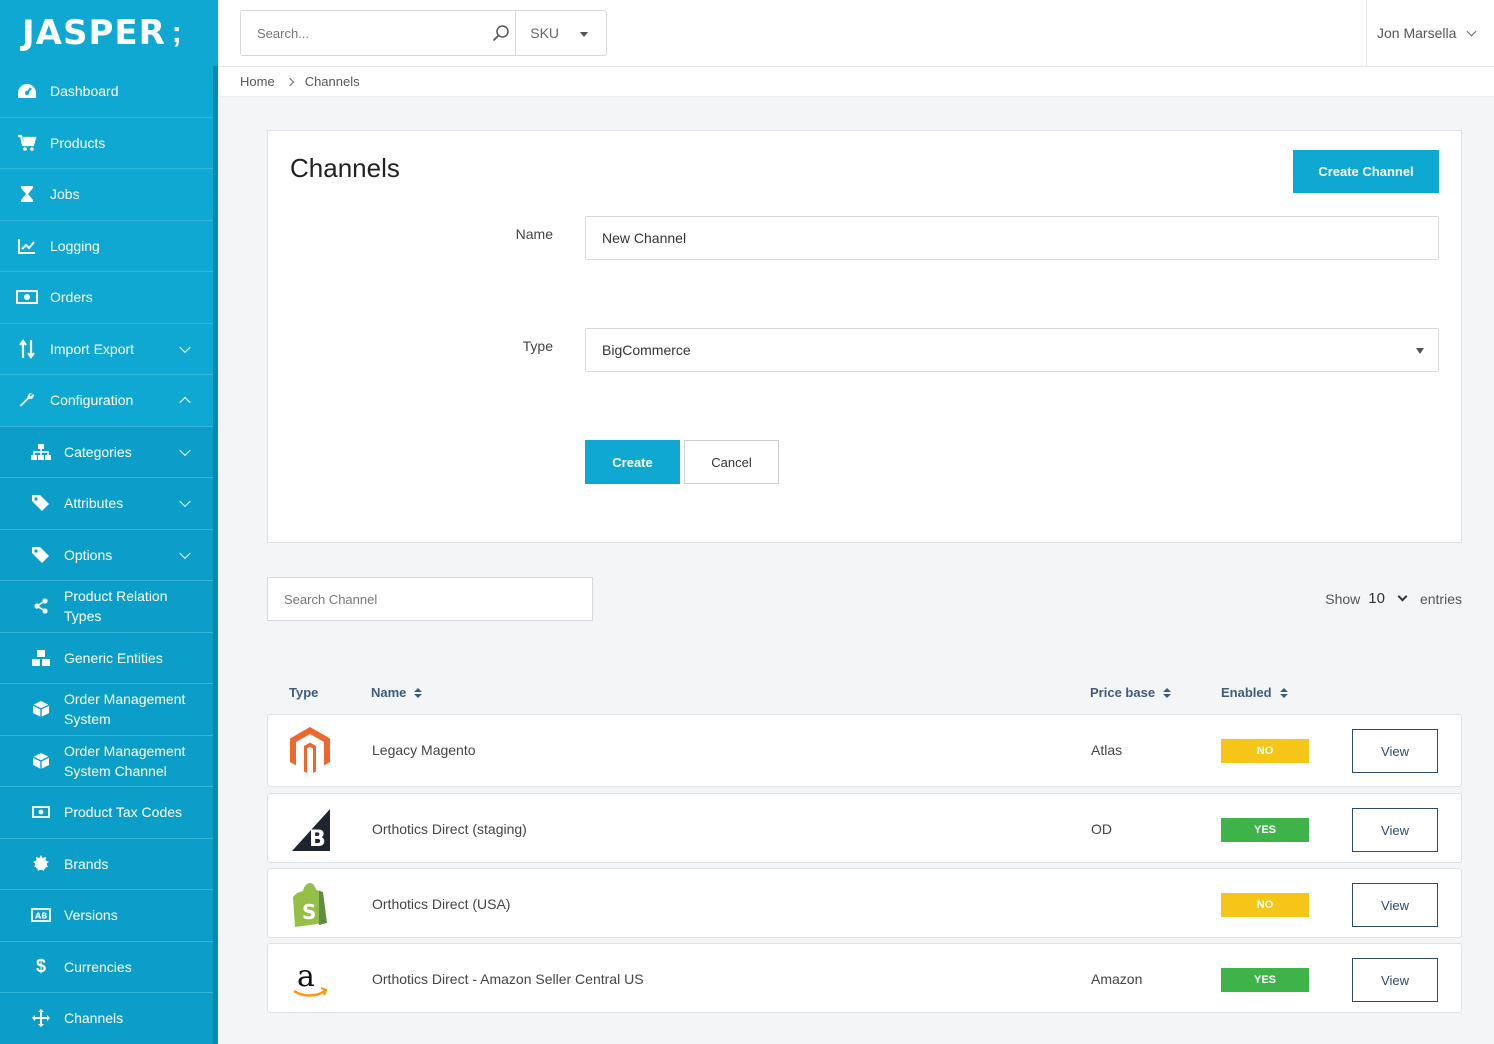 This screenshot has height=1044, width=1494. I want to click on sidebar-item-products: Products, so click(106, 143).